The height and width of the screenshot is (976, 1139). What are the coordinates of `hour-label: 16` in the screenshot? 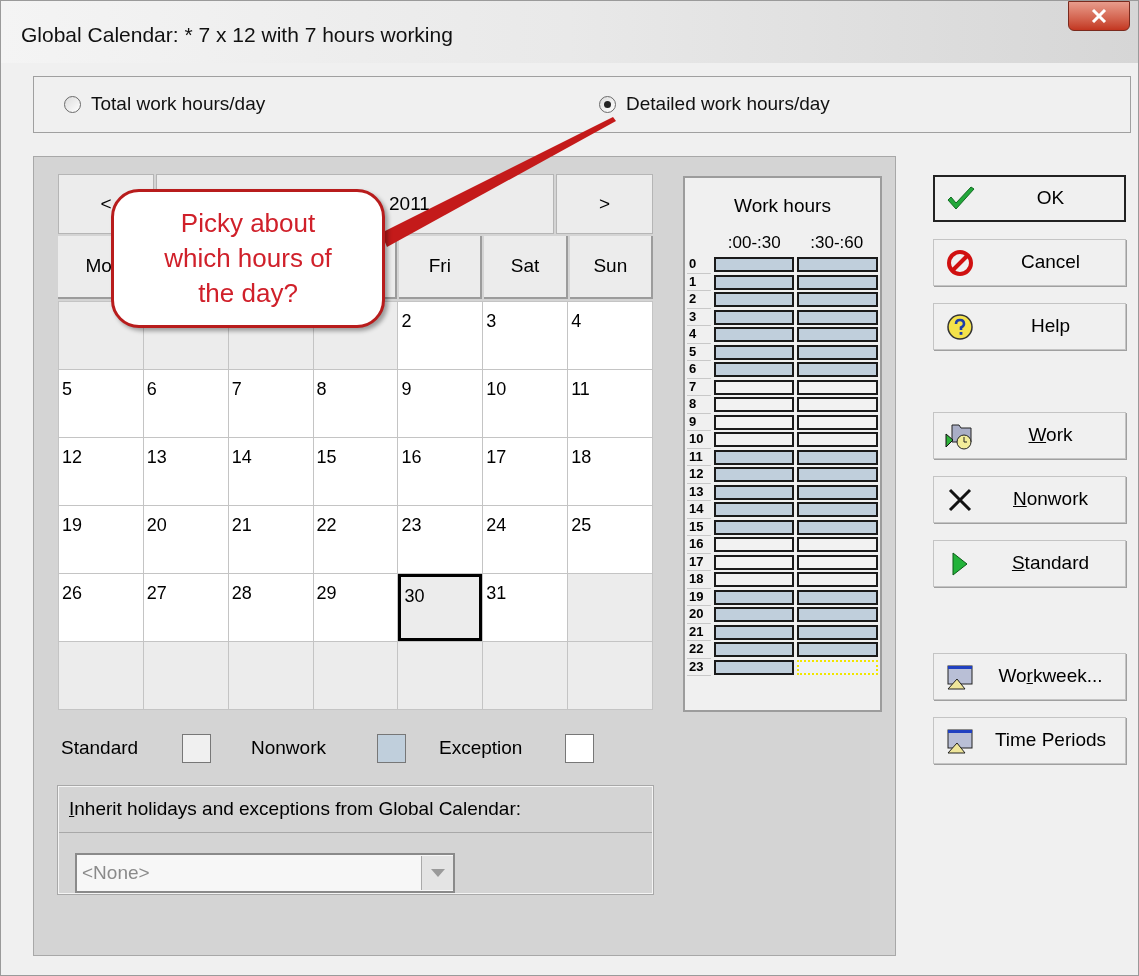 It's located at (699, 545).